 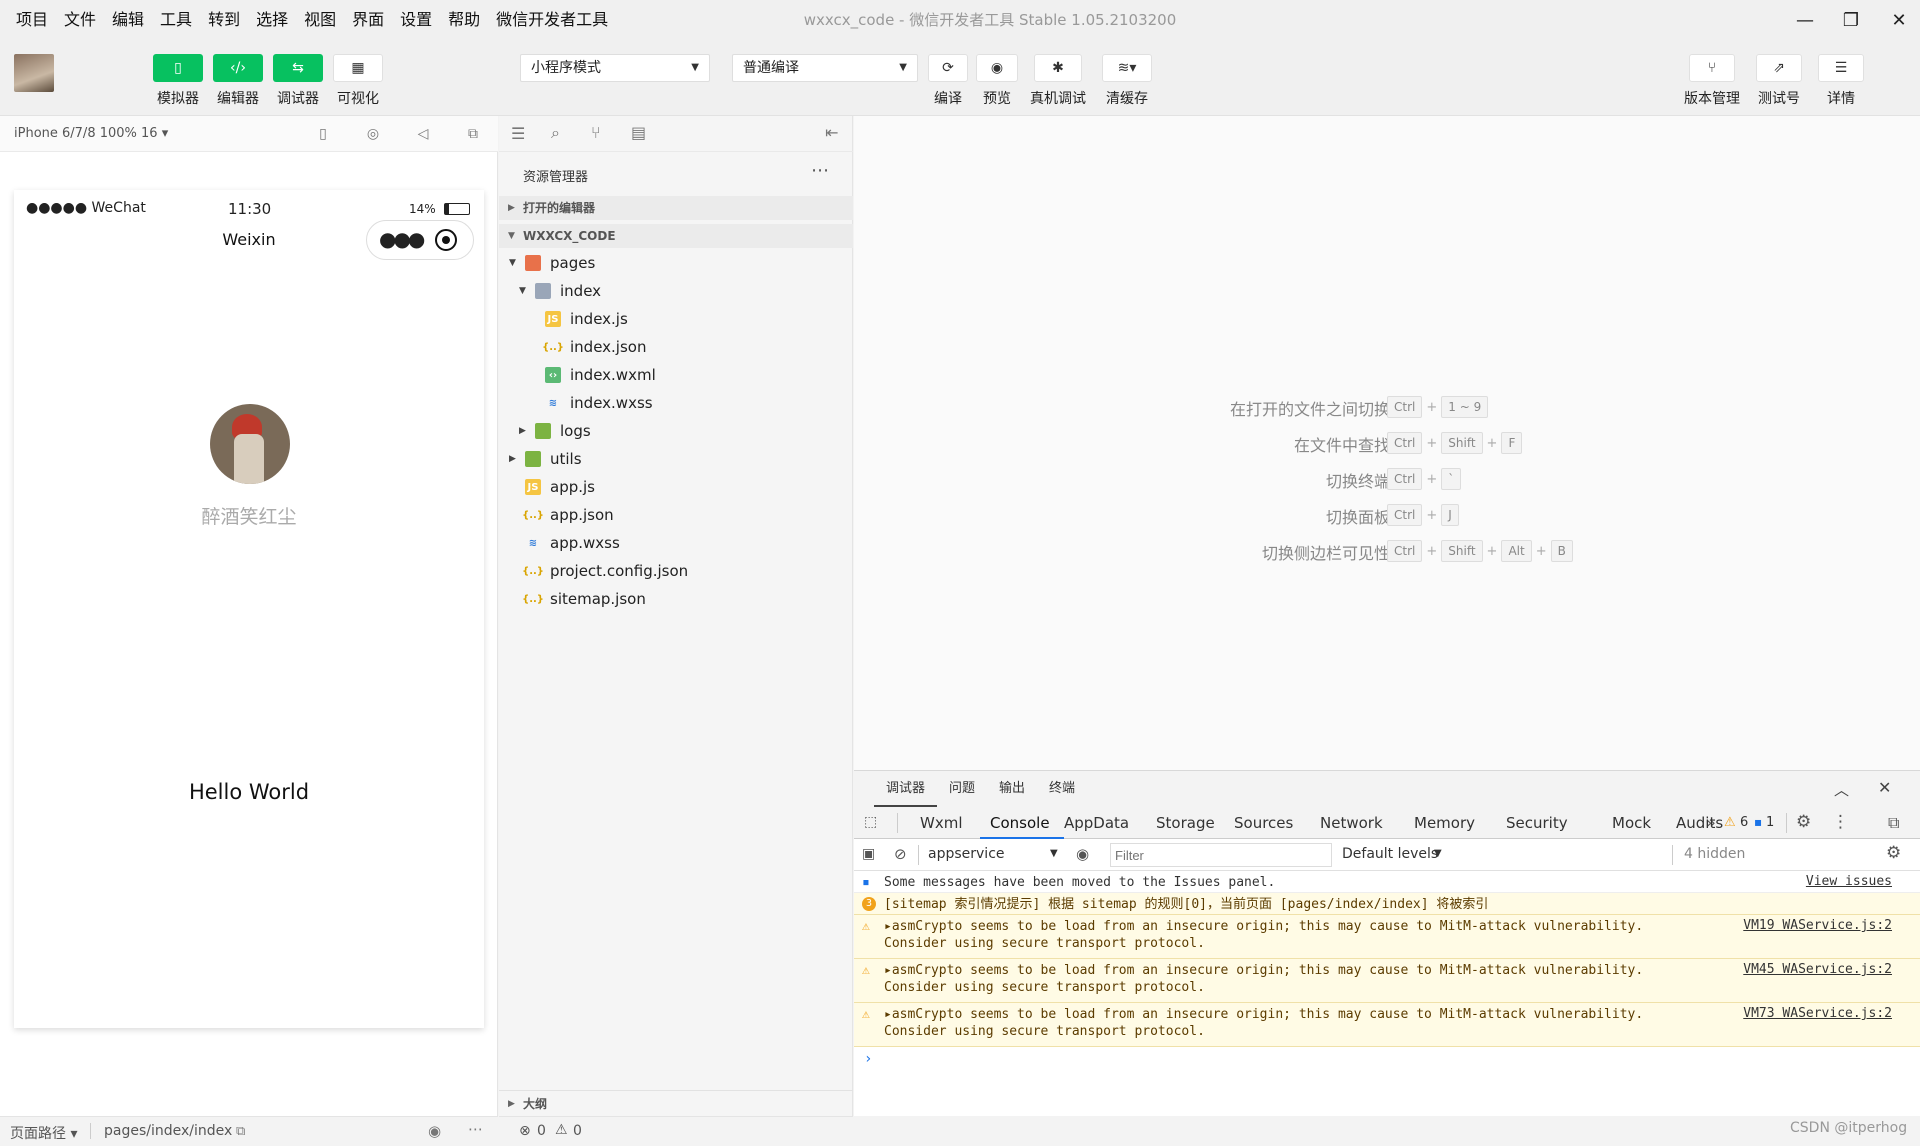 I want to click on page-path-select: 页面路径 ▾, so click(x=43, y=1133).